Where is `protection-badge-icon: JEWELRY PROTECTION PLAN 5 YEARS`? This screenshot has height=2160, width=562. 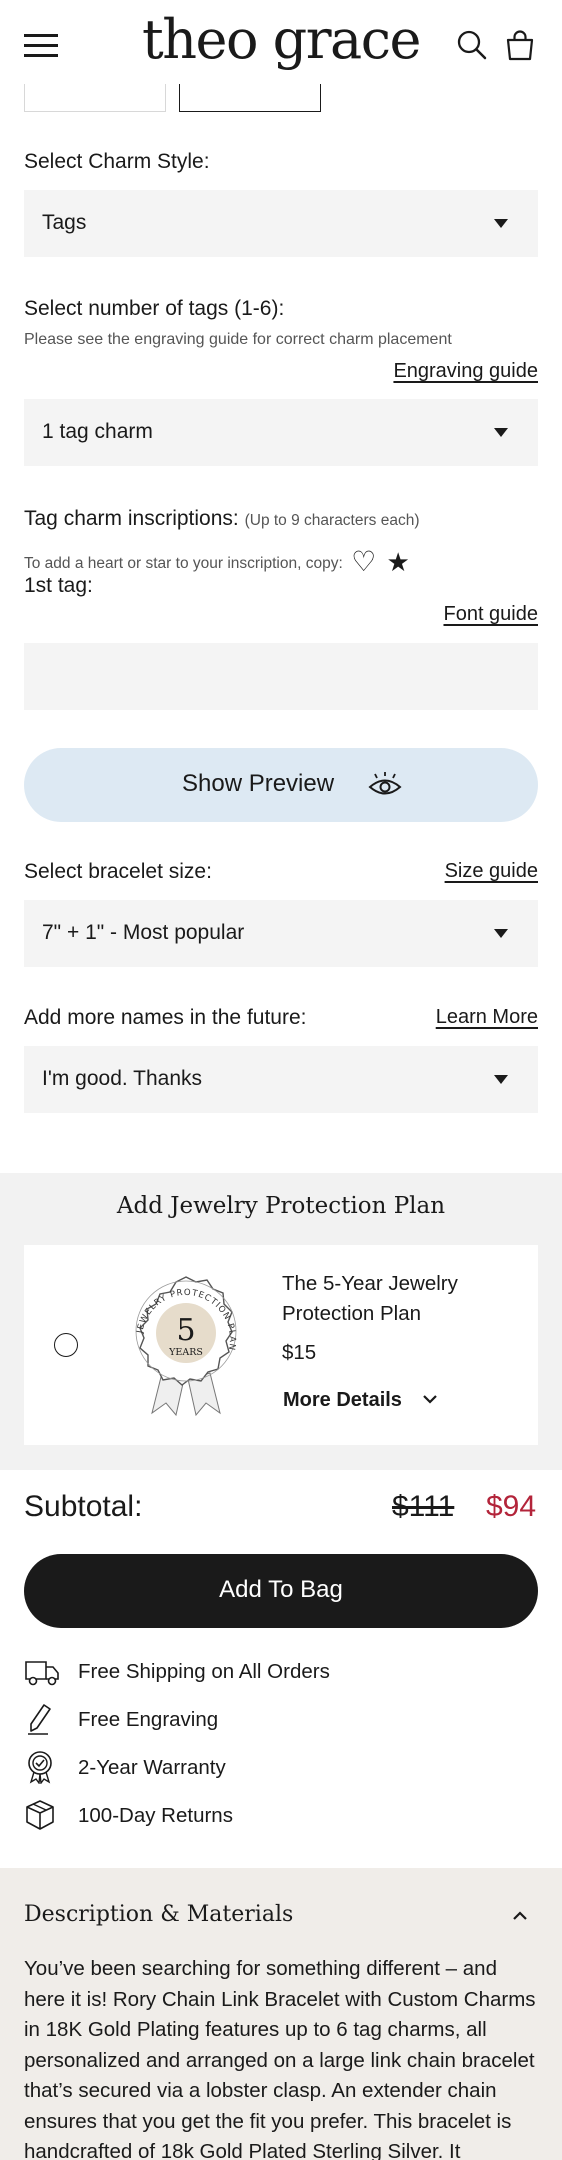
protection-badge-icon: JEWELRY PROTECTION PLAN 5 YEARS is located at coordinates (186, 1346).